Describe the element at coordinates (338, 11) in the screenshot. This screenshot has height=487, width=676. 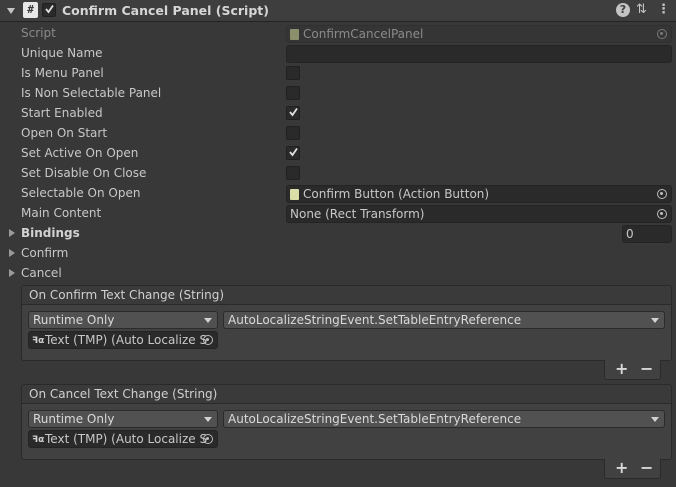
I see `component-header: # Confirm Cancel Panel (Script) ? ⇅ ⋮` at that location.